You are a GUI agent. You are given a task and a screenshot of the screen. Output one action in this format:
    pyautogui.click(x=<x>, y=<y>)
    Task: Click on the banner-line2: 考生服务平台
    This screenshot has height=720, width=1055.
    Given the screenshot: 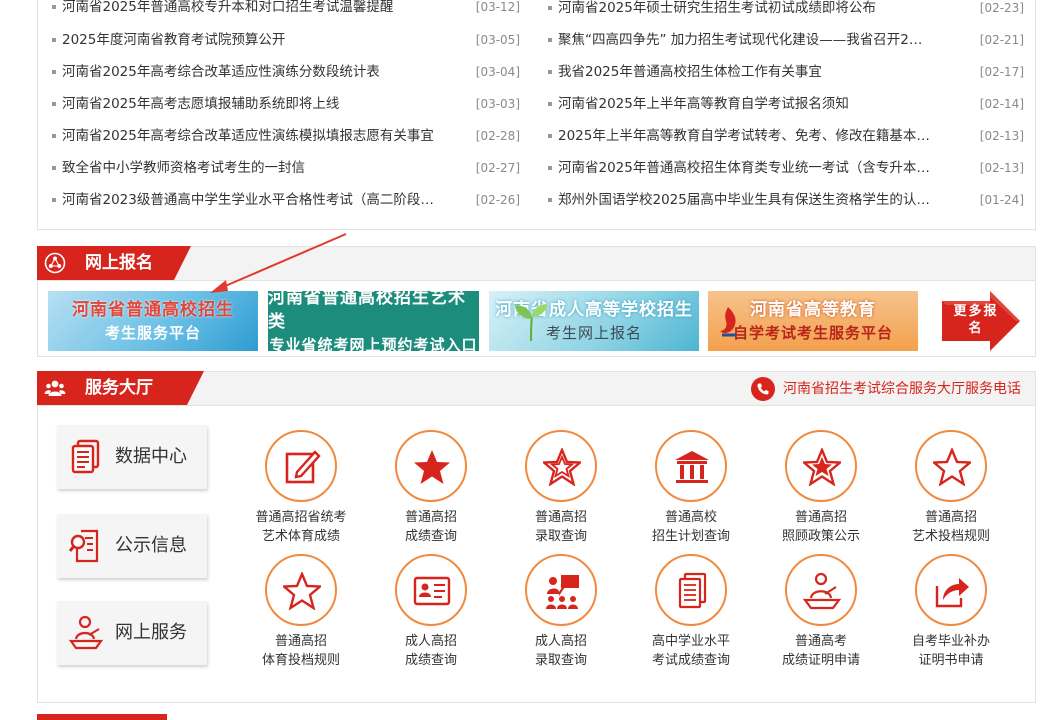 What is the action you would take?
    pyautogui.click(x=152, y=333)
    